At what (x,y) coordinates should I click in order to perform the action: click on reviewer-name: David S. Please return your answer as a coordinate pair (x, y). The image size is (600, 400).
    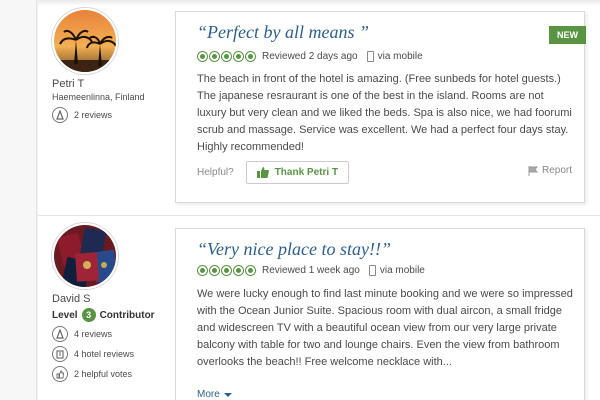
    Looking at the image, I should click on (114, 299).